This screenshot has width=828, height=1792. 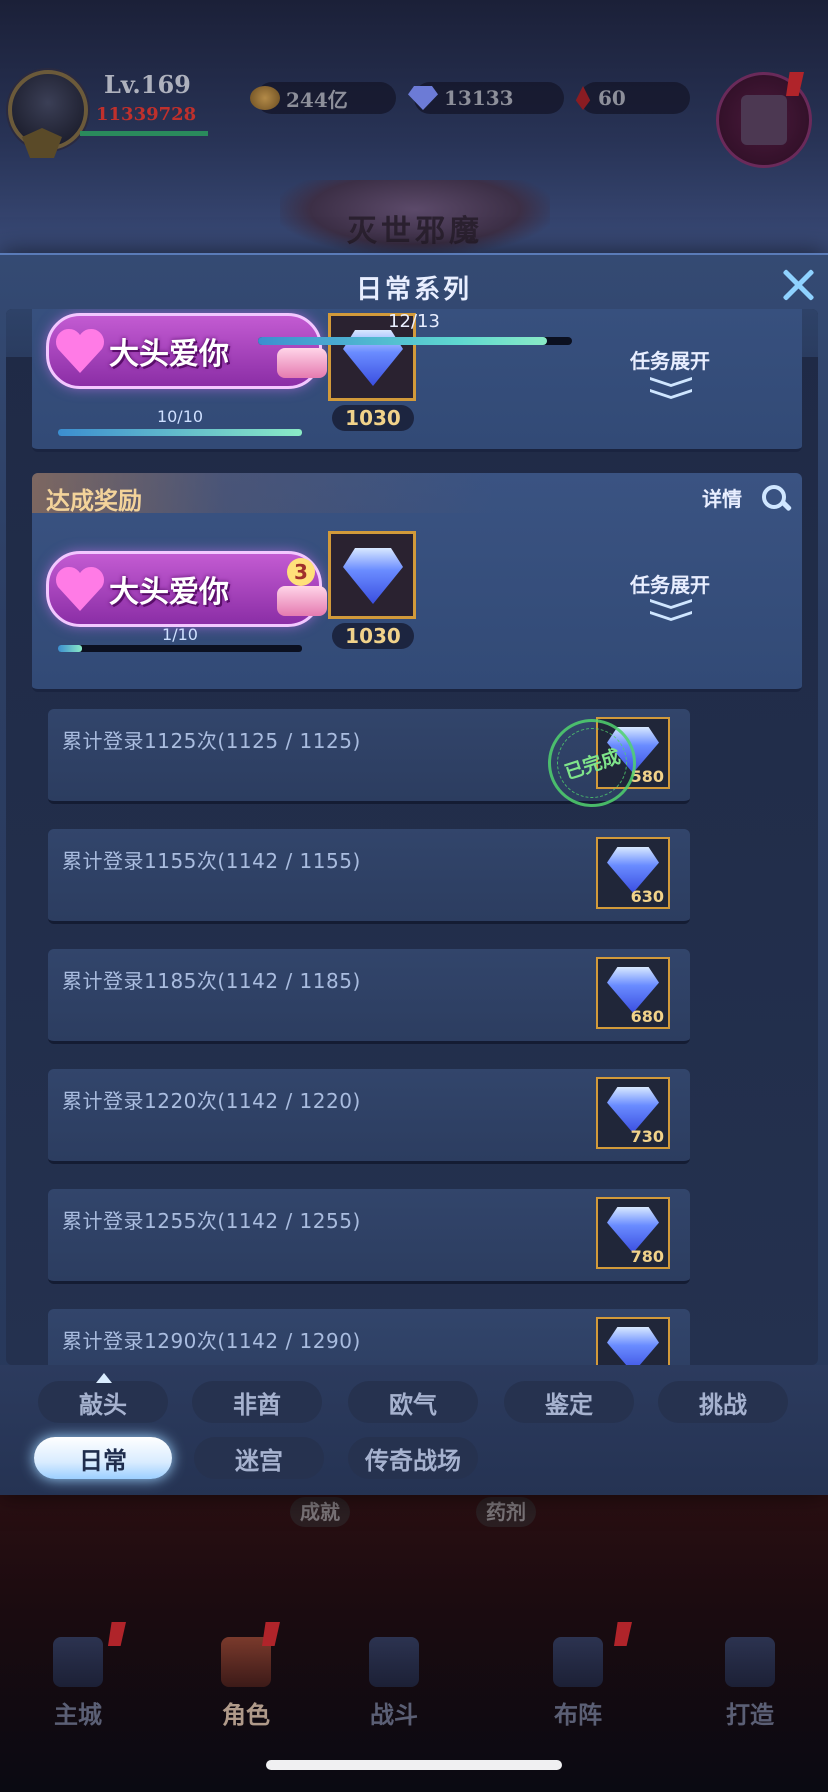 What do you see at coordinates (647, 1016) in the screenshot?
I see `reward-amount: 680` at bounding box center [647, 1016].